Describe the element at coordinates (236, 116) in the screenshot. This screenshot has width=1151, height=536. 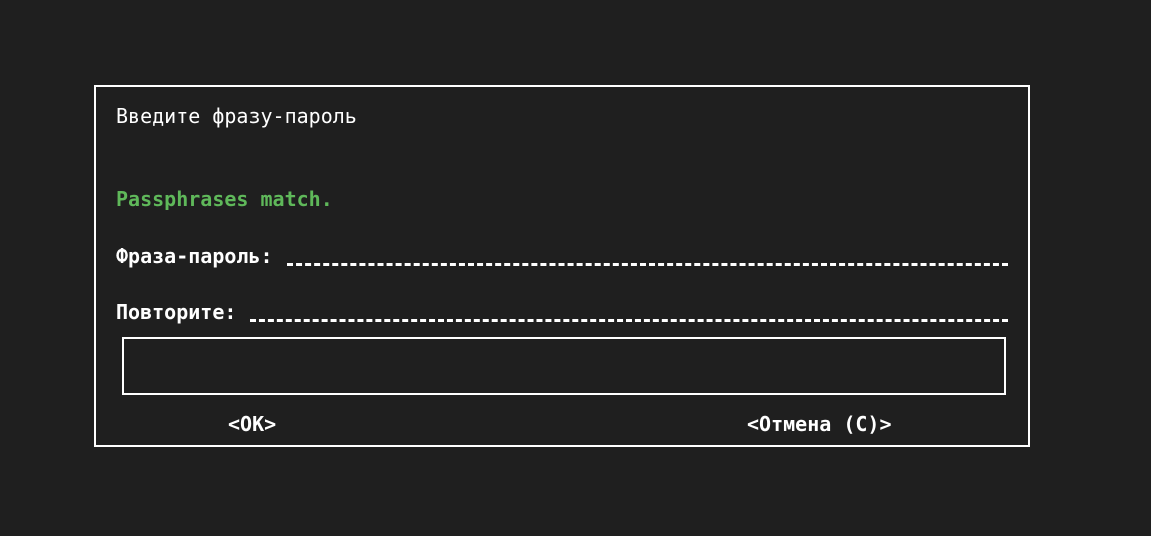
I see `dialog-title: Введите фразу-пароль` at that location.